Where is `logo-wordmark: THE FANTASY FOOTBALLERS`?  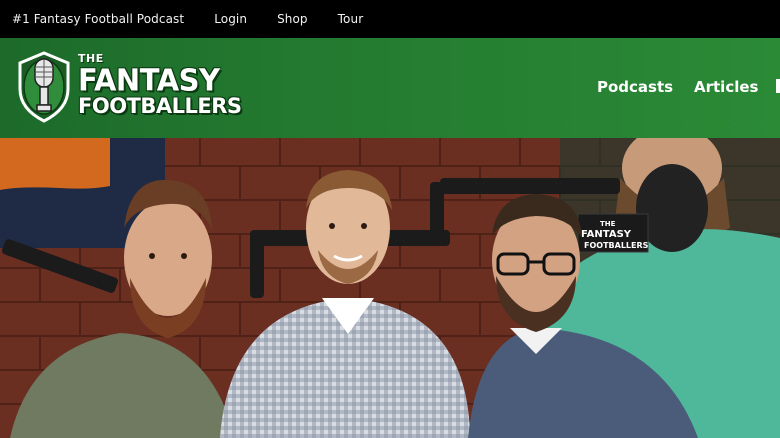
logo-wordmark: THE FANTASY FOOTBALLERS is located at coordinates (173, 87).